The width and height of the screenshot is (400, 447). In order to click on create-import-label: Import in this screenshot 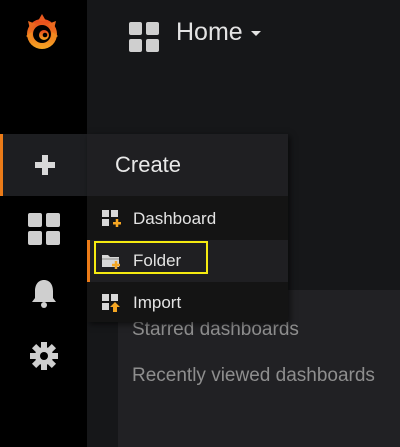, I will do `click(157, 302)`.